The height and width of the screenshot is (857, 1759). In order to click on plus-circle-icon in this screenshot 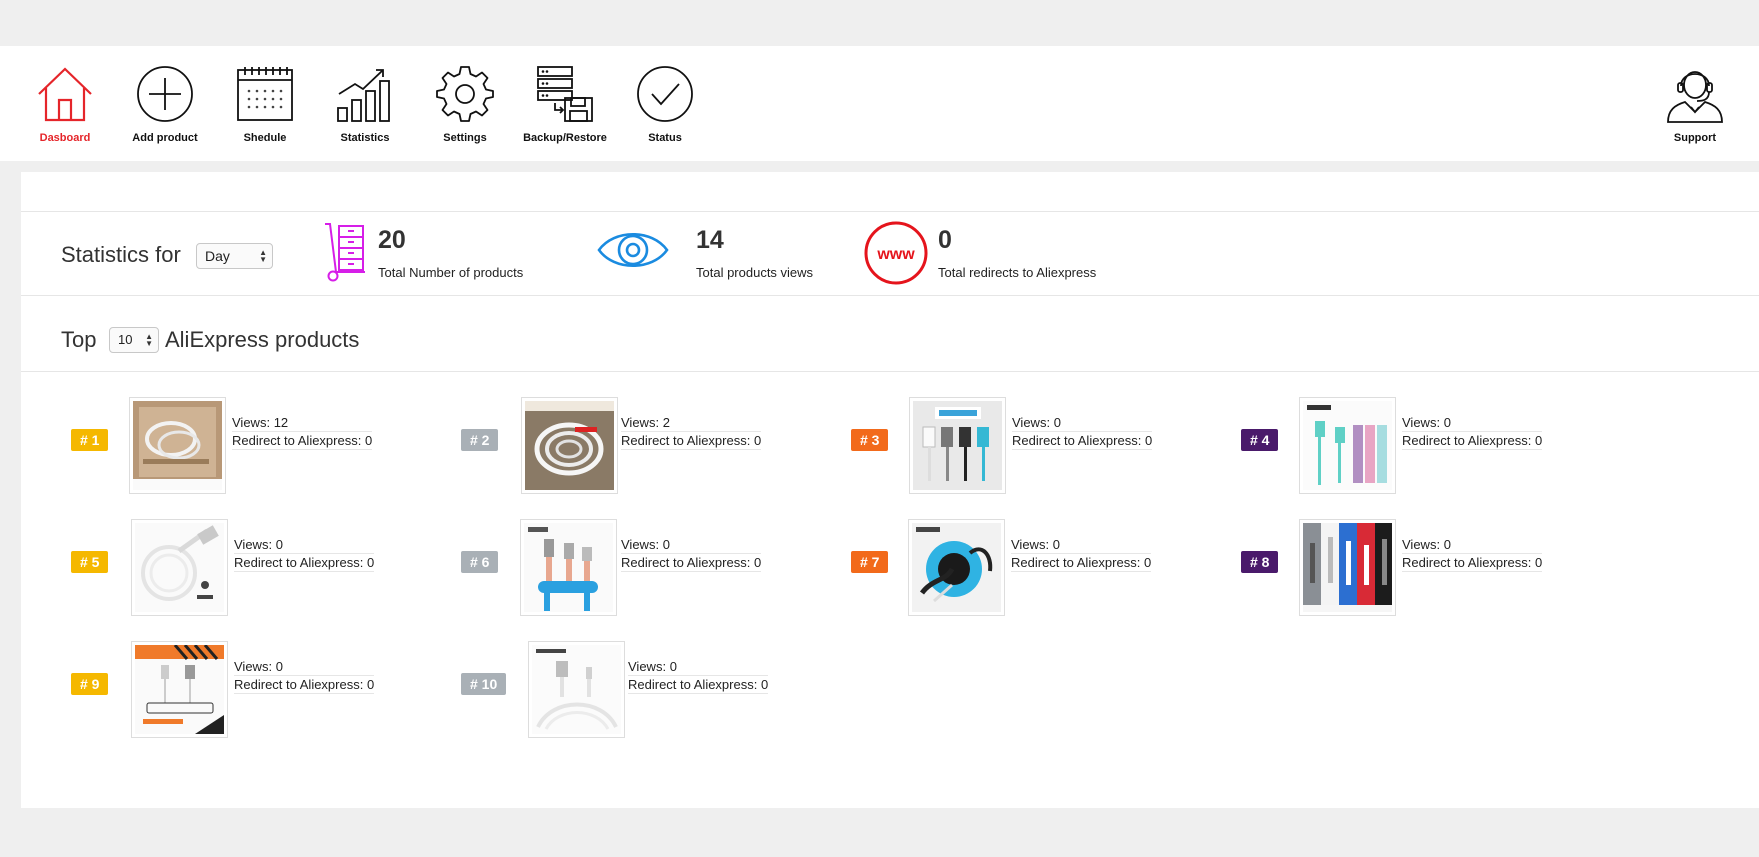, I will do `click(165, 94)`.